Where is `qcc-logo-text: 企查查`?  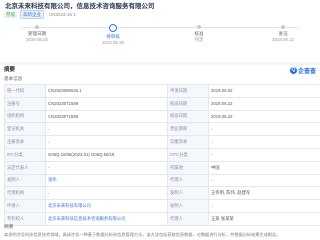 qcc-logo-text: 企查查 is located at coordinates (306, 71).